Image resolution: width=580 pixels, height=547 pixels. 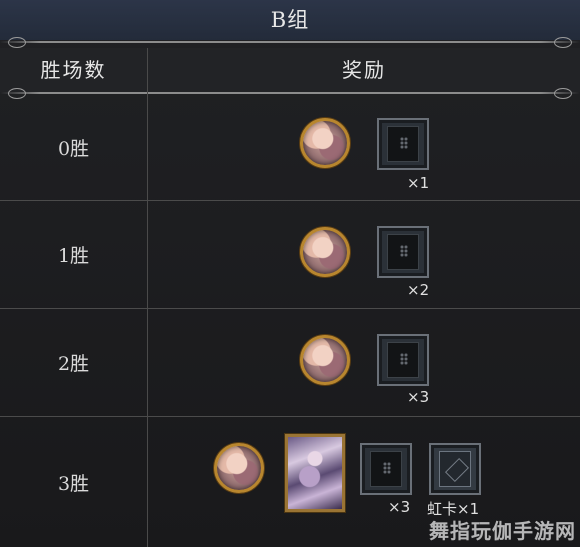 What do you see at coordinates (418, 290) in the screenshot?
I see `card-quantity: ×2` at bounding box center [418, 290].